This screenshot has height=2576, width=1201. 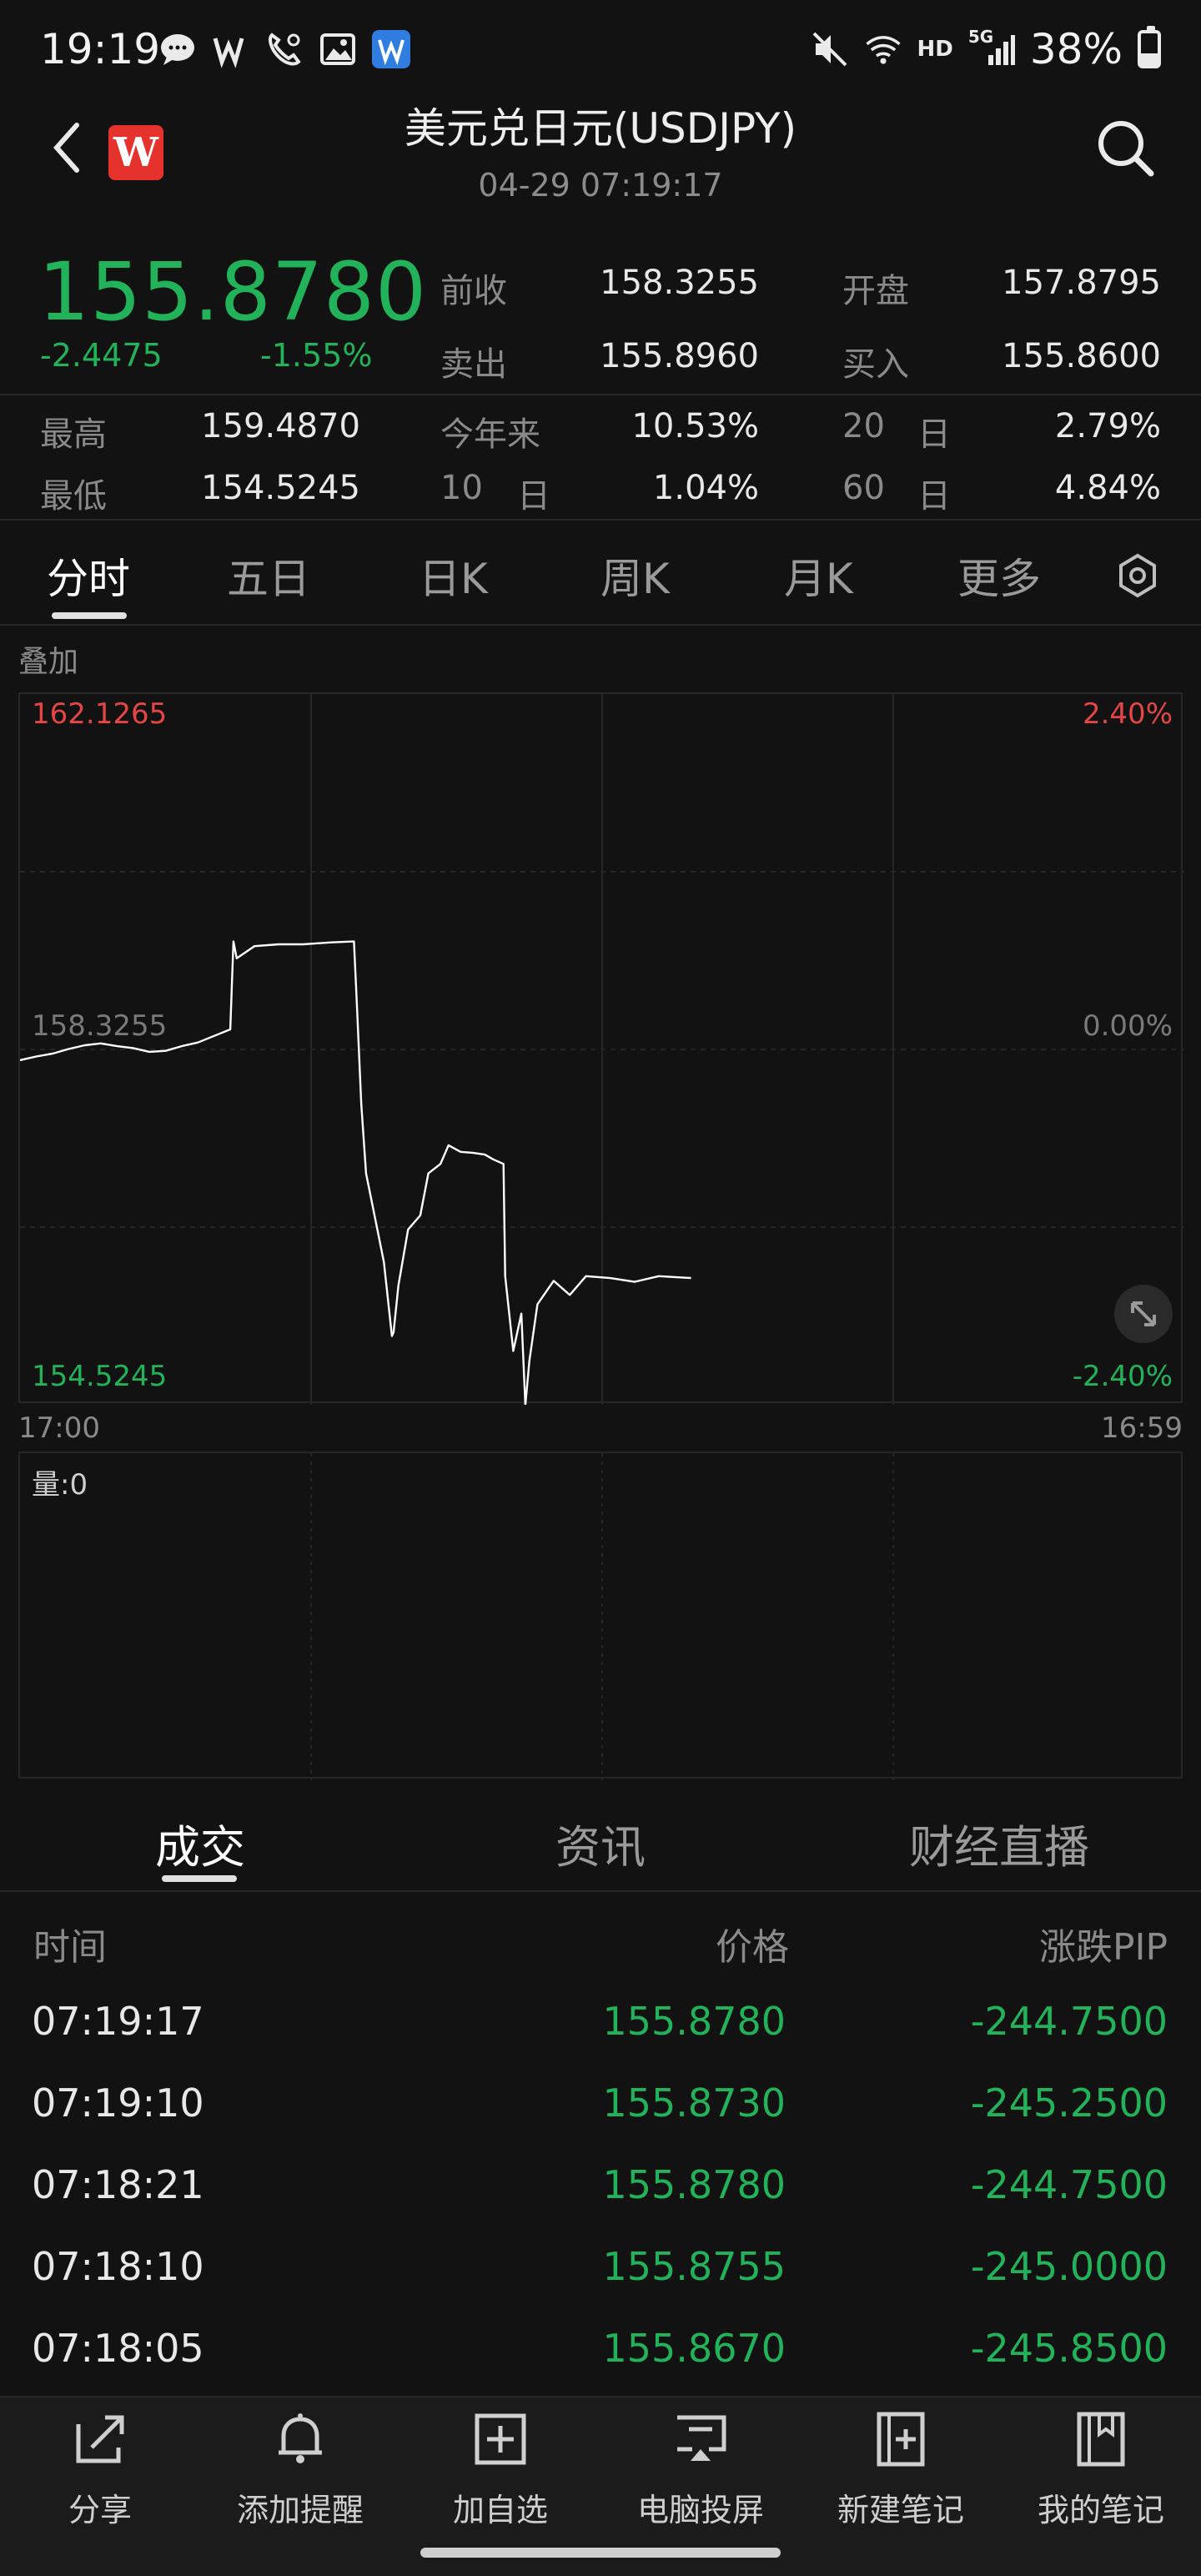 I want to click on hd-label: HD, so click(x=935, y=49).